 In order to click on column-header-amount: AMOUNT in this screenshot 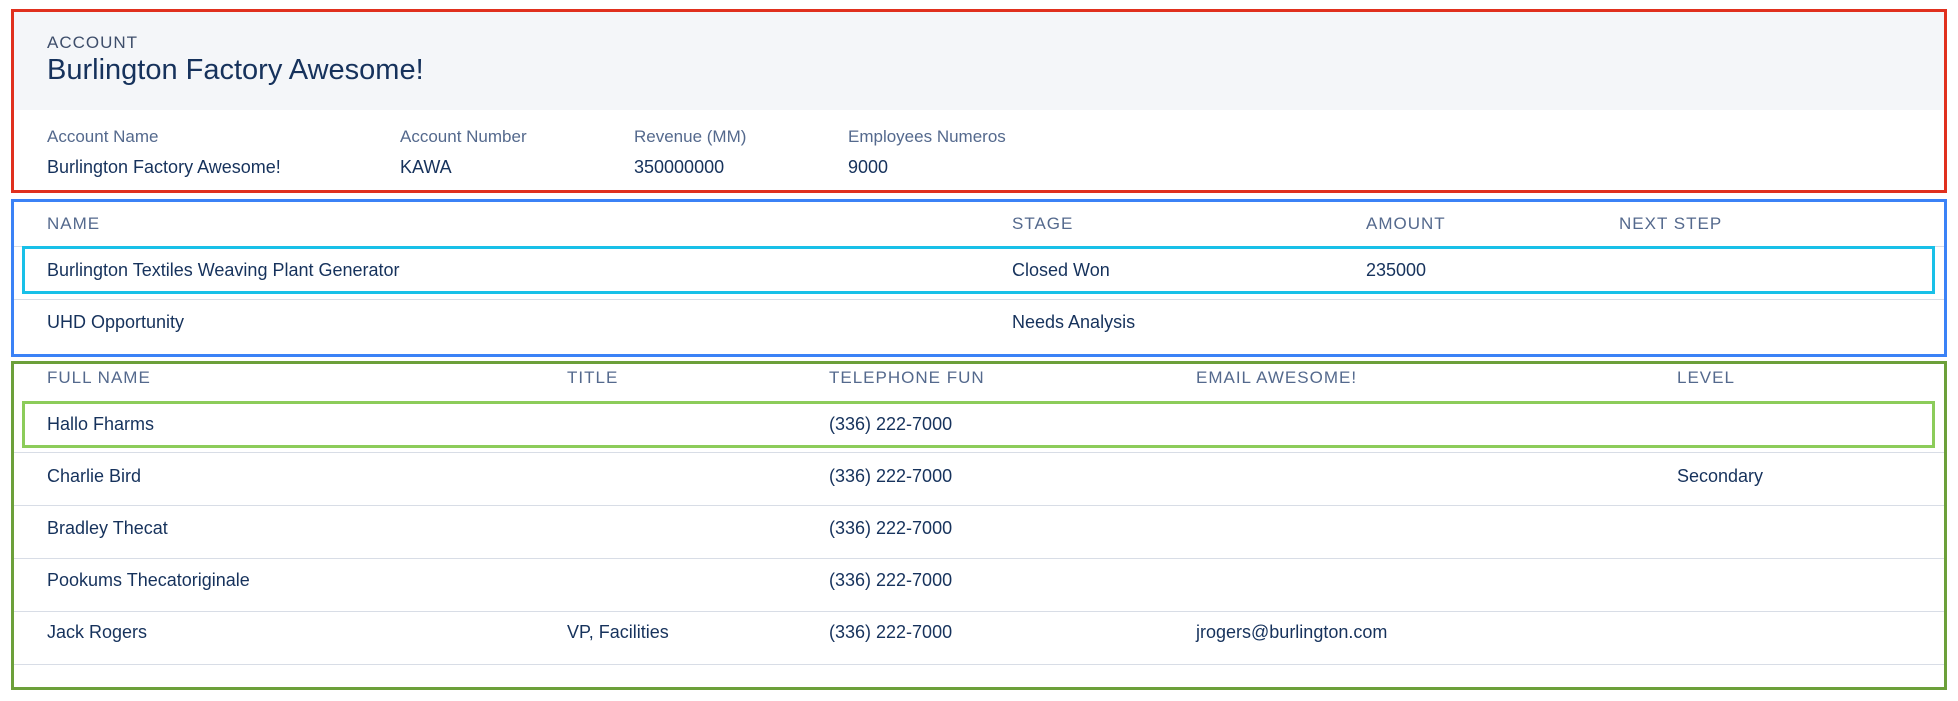, I will do `click(1406, 224)`.